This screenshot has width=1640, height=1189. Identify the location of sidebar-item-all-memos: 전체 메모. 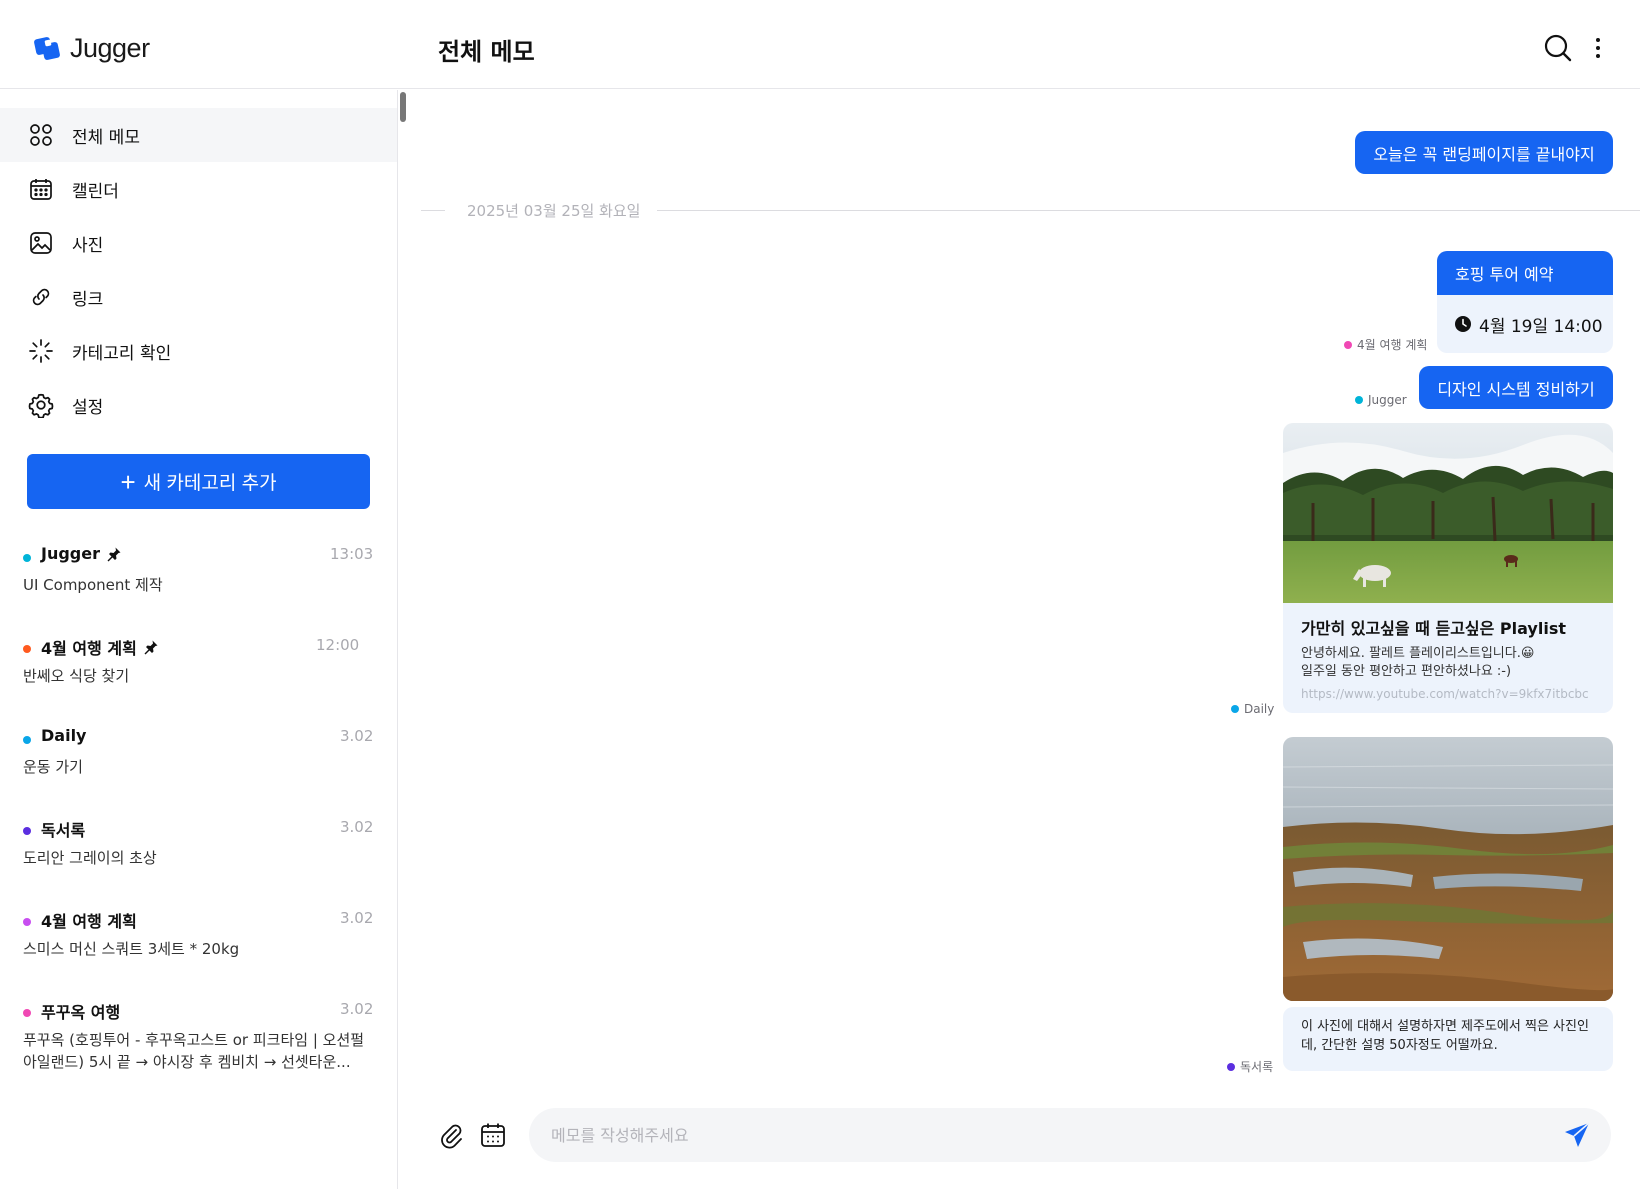
(198, 135).